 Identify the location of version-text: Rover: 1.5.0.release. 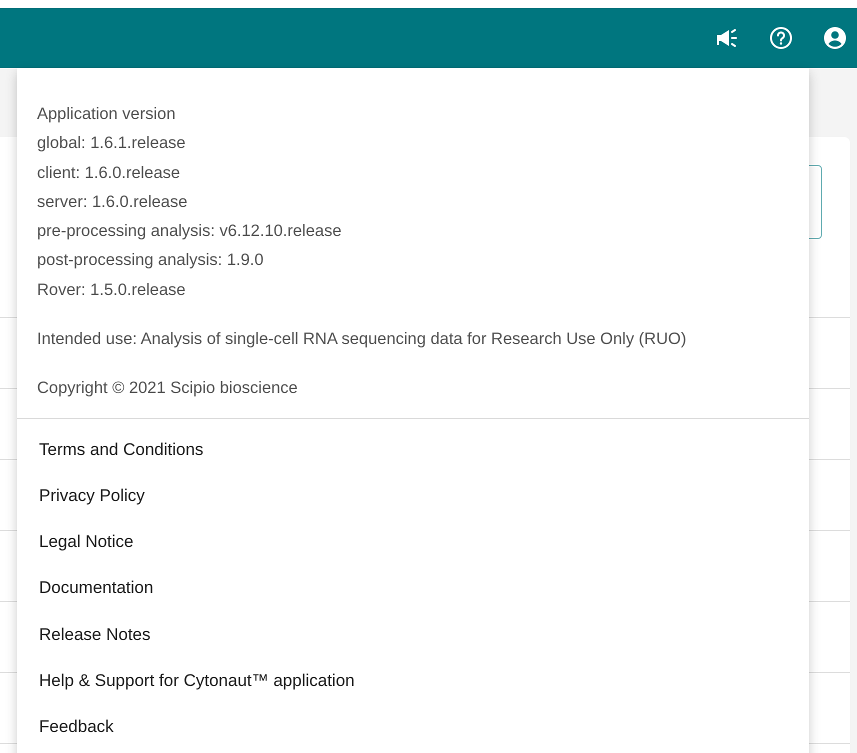
(112, 290).